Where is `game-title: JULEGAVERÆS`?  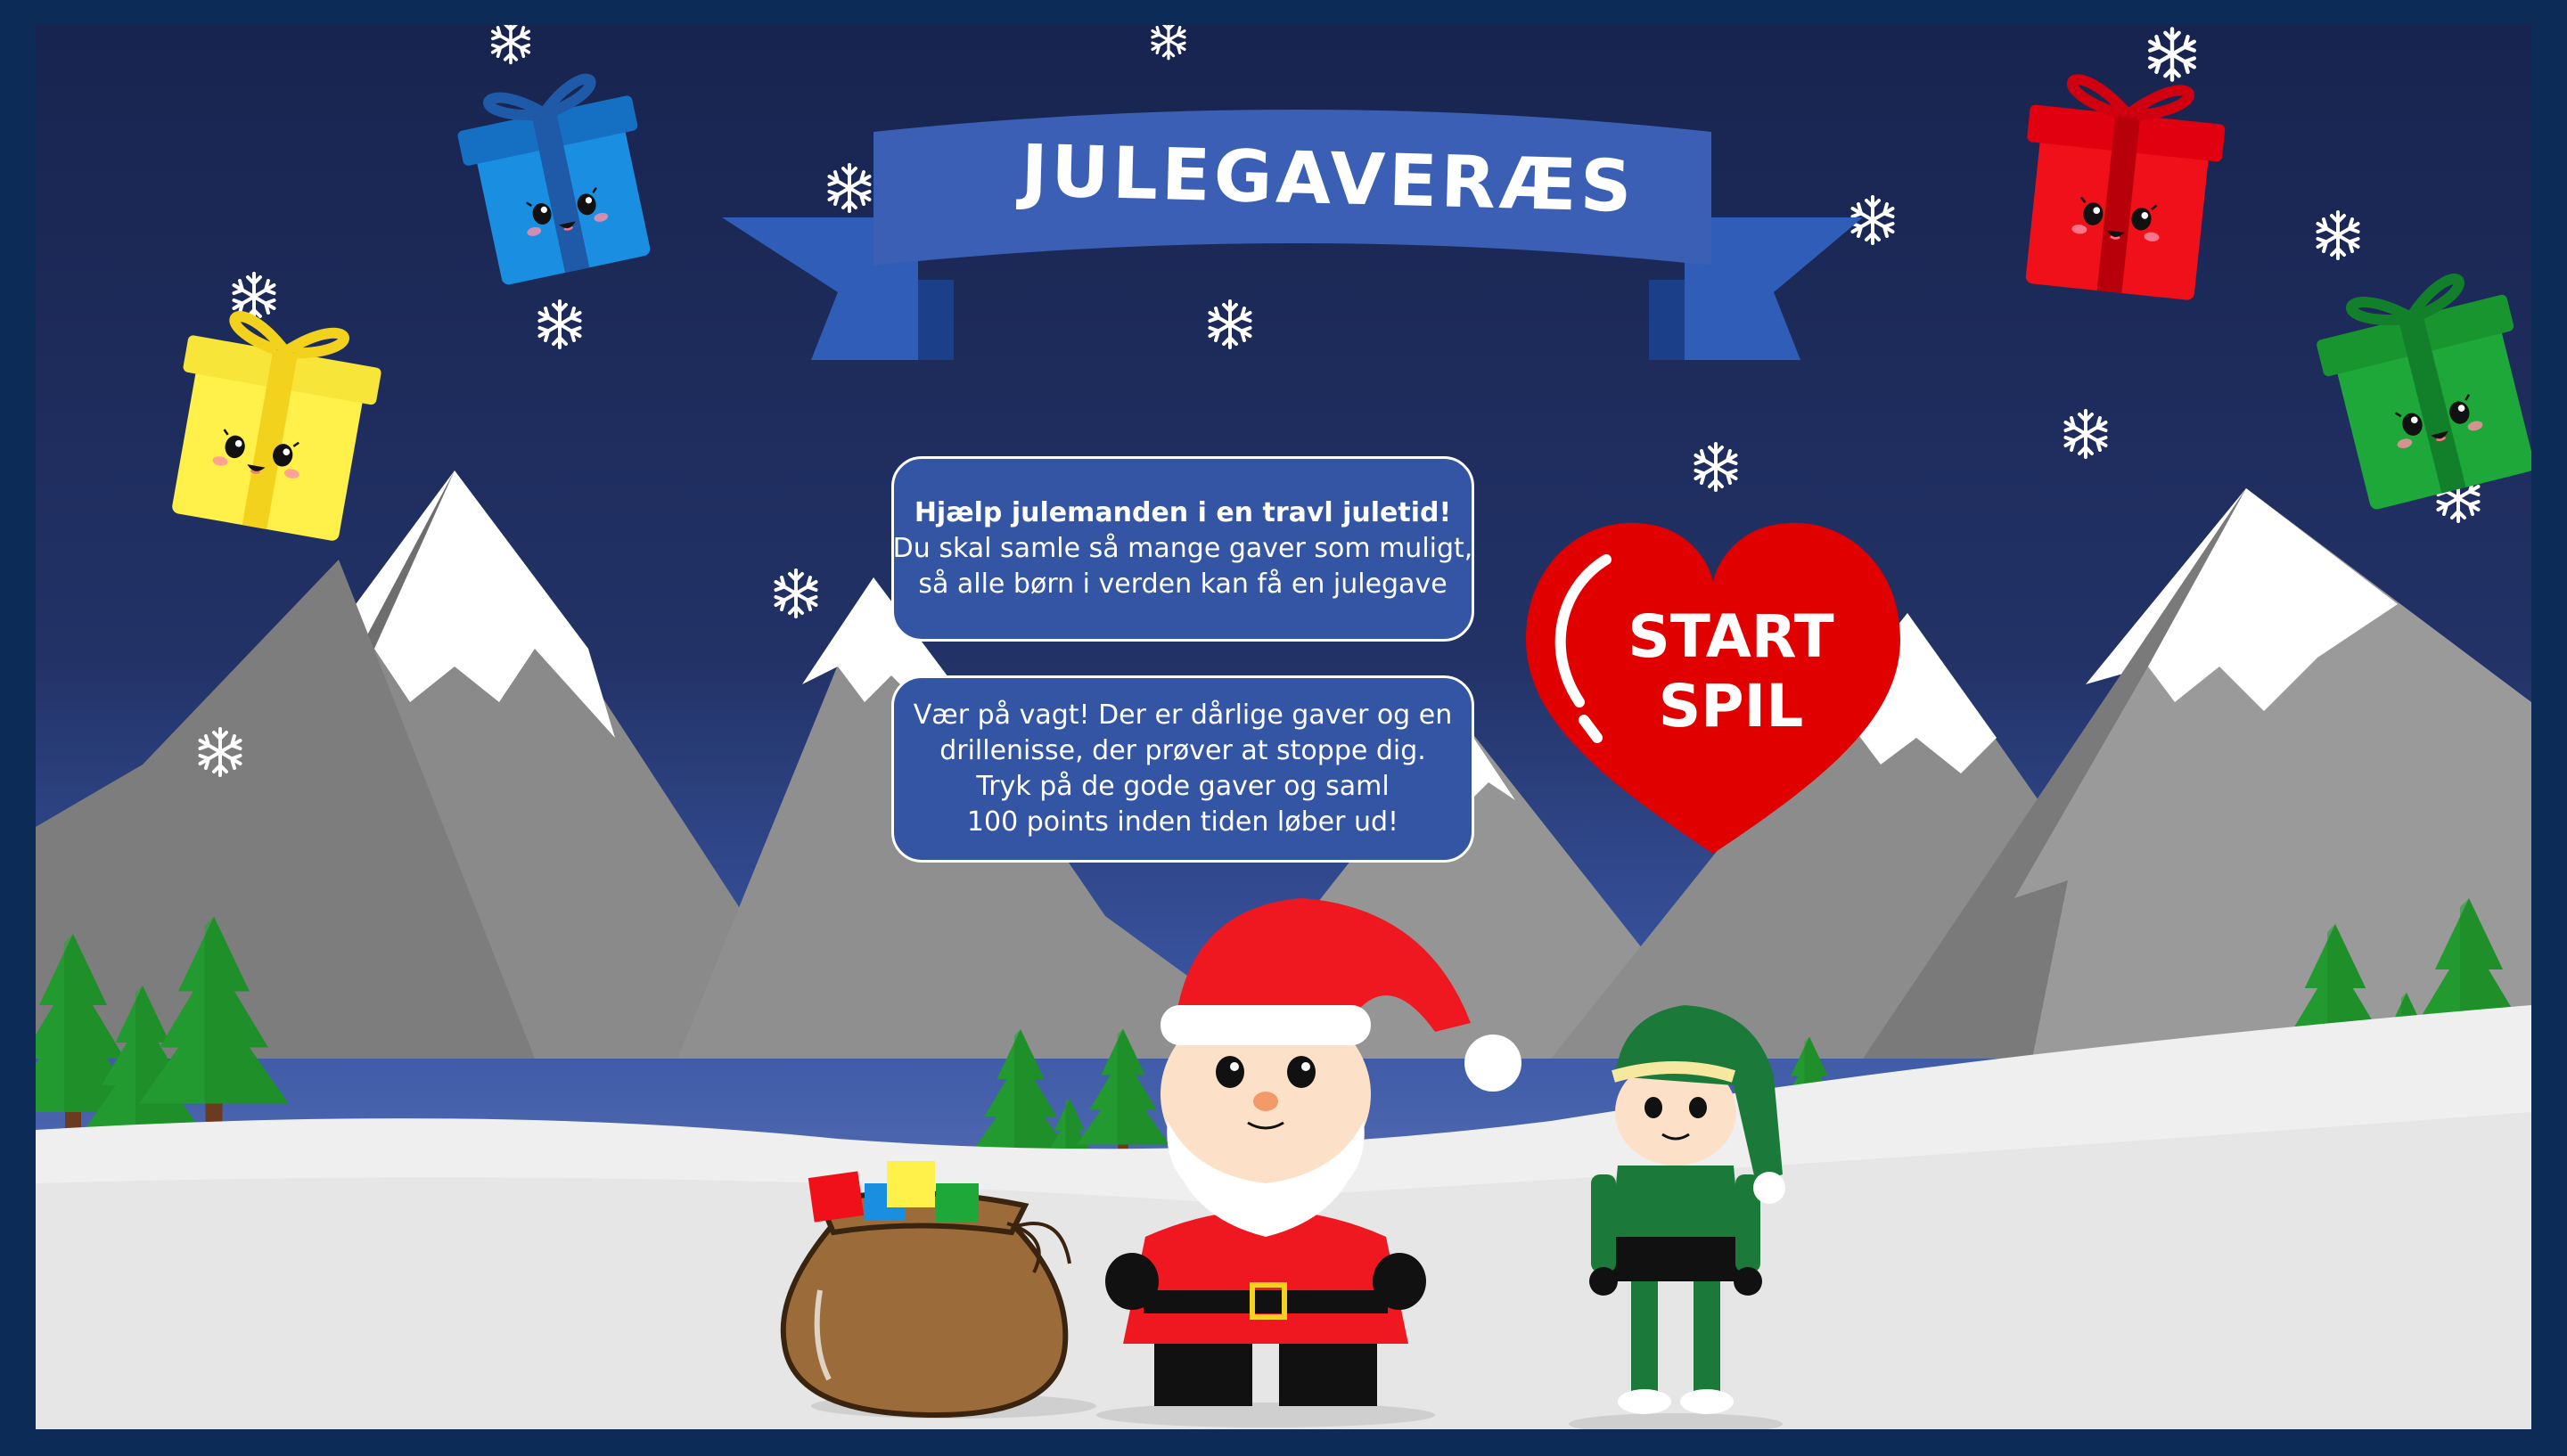
game-title: JULEGAVERÆS is located at coordinates (1328, 178).